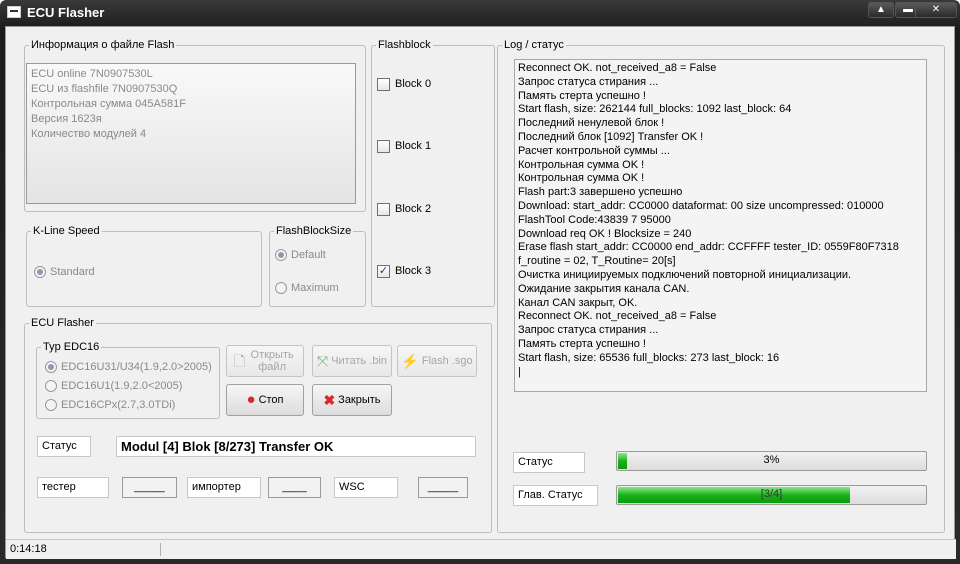 This screenshot has height=564, width=960. Describe the element at coordinates (92, 74) in the screenshot. I see `info-line: ECU online 7N0907530L` at that location.